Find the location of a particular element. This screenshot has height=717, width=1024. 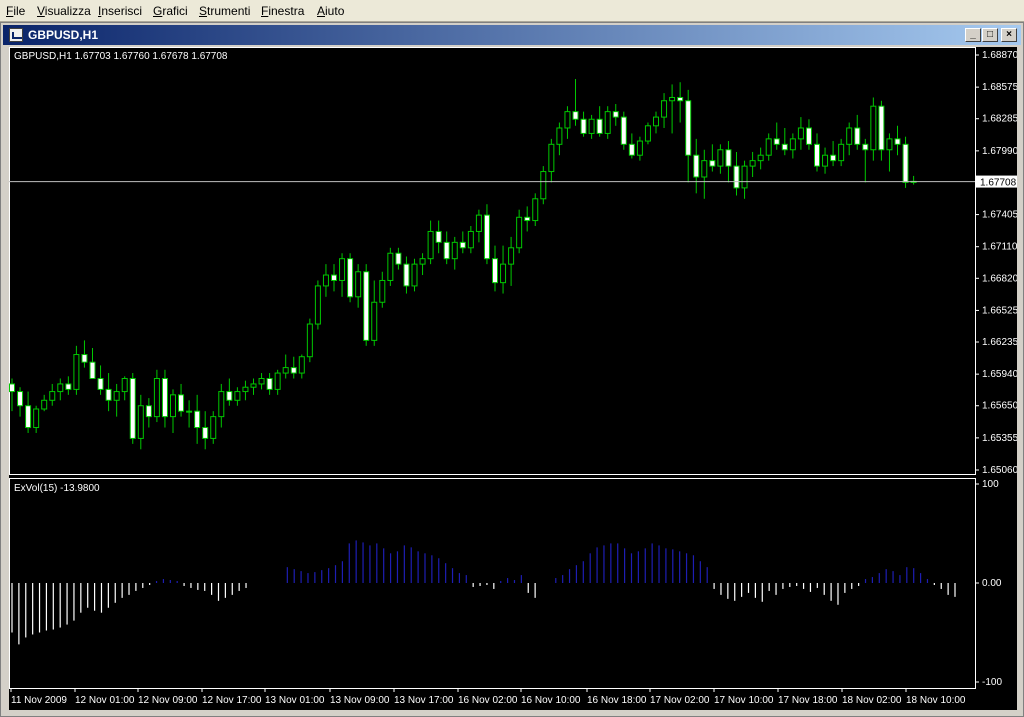

menu-strumenti: Strumenti is located at coordinates (224, 11).